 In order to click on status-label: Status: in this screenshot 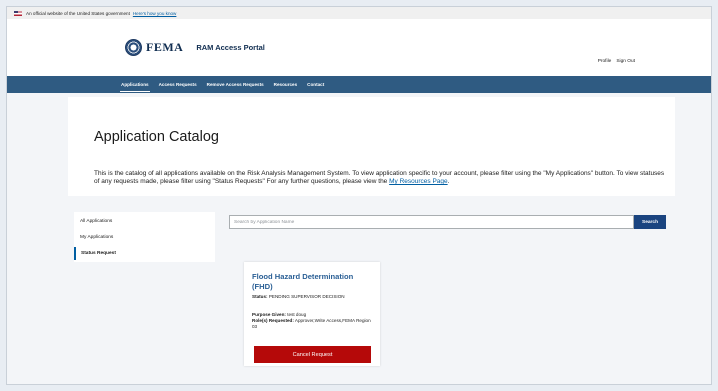, I will do `click(260, 296)`.